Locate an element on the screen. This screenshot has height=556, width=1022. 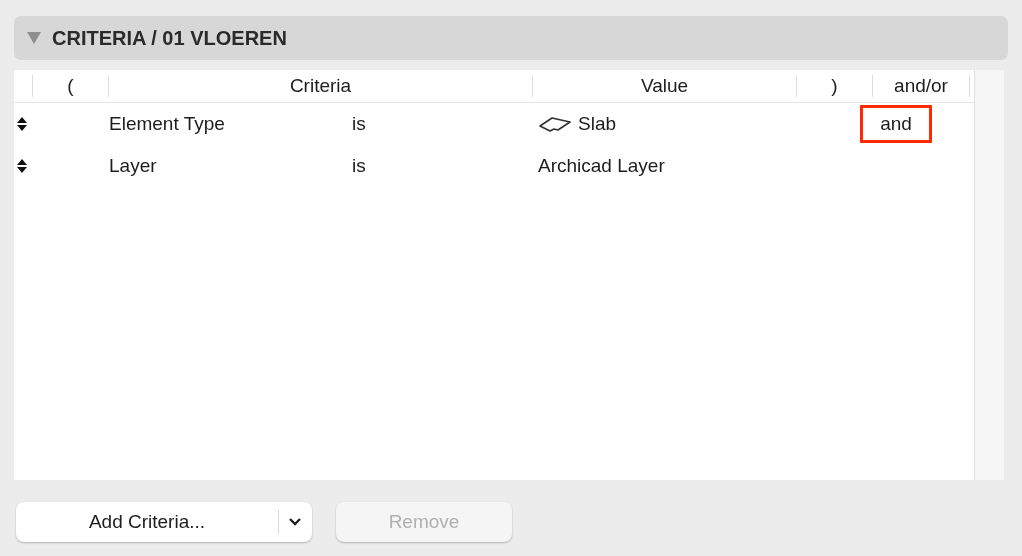
section-title: CRITERIA / 01 VLOEREN is located at coordinates (169, 38).